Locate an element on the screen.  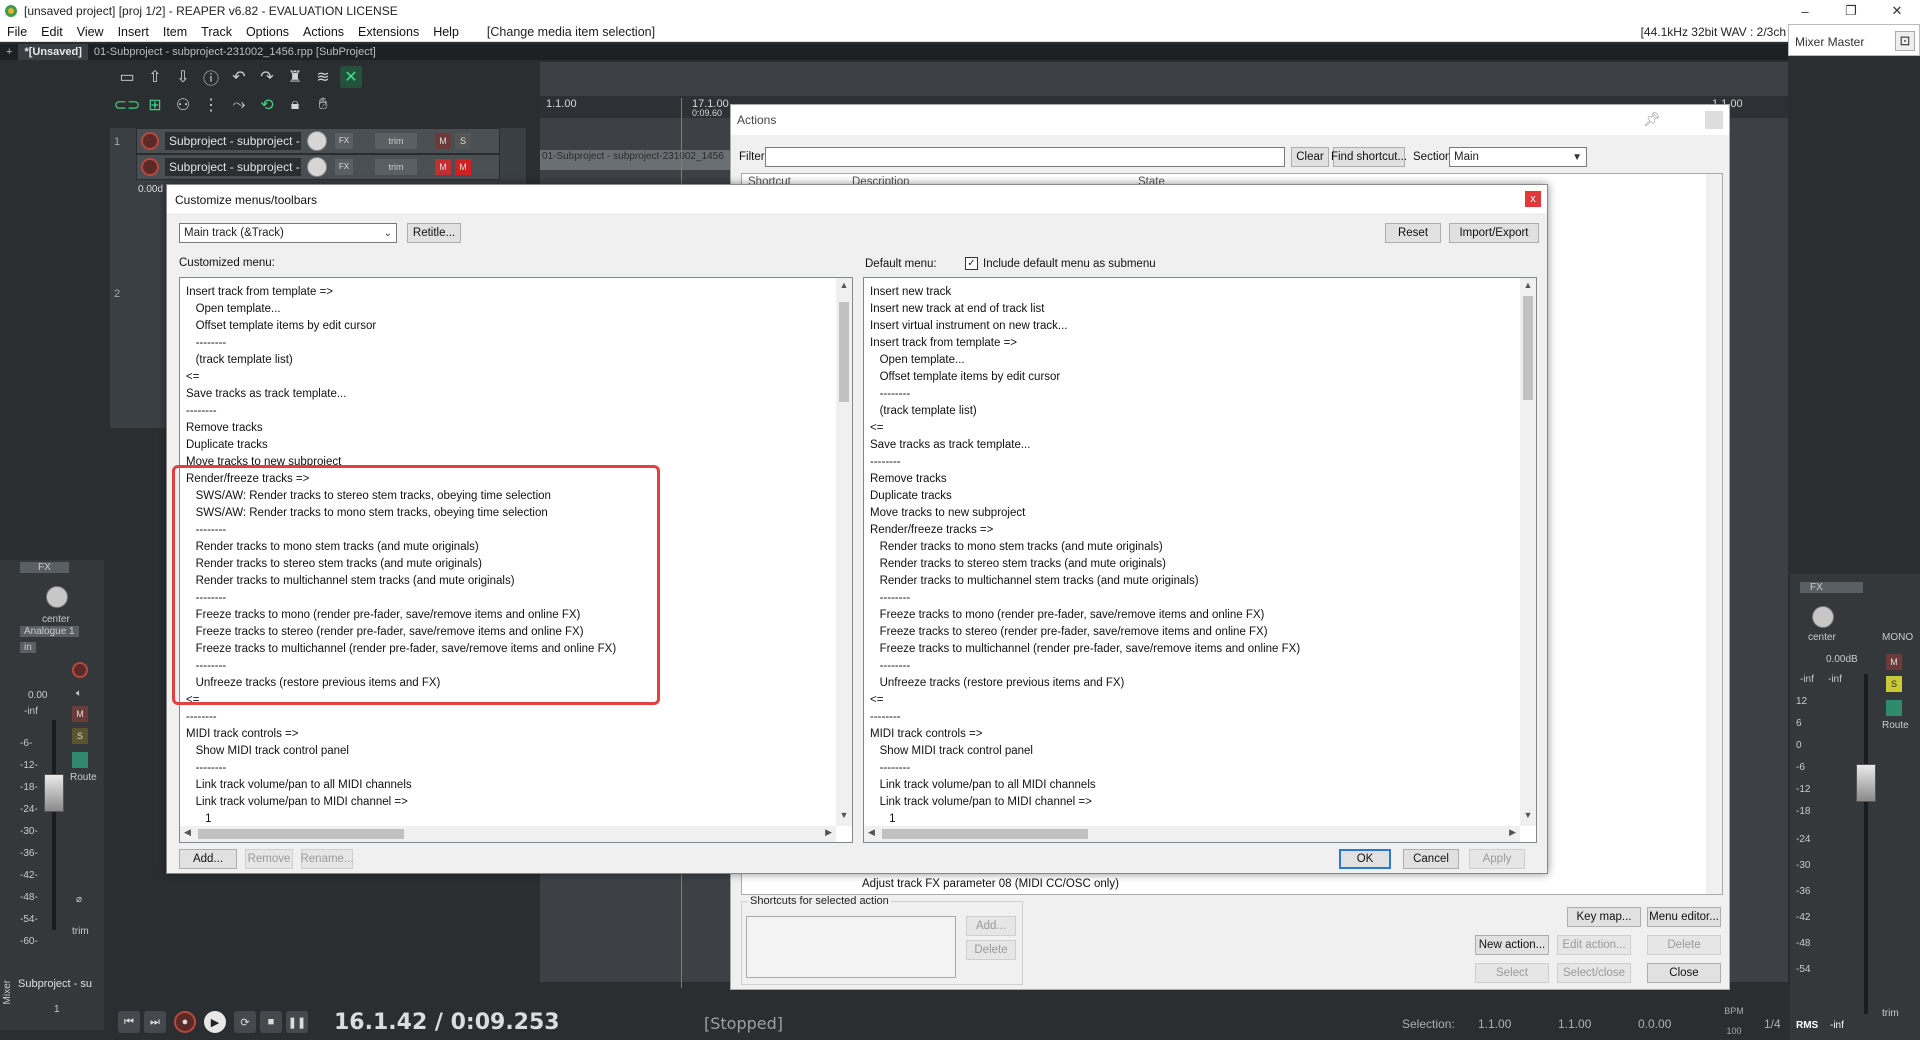
track-row: Subproject - subproject - FX trim M S is located at coordinates (318, 141).